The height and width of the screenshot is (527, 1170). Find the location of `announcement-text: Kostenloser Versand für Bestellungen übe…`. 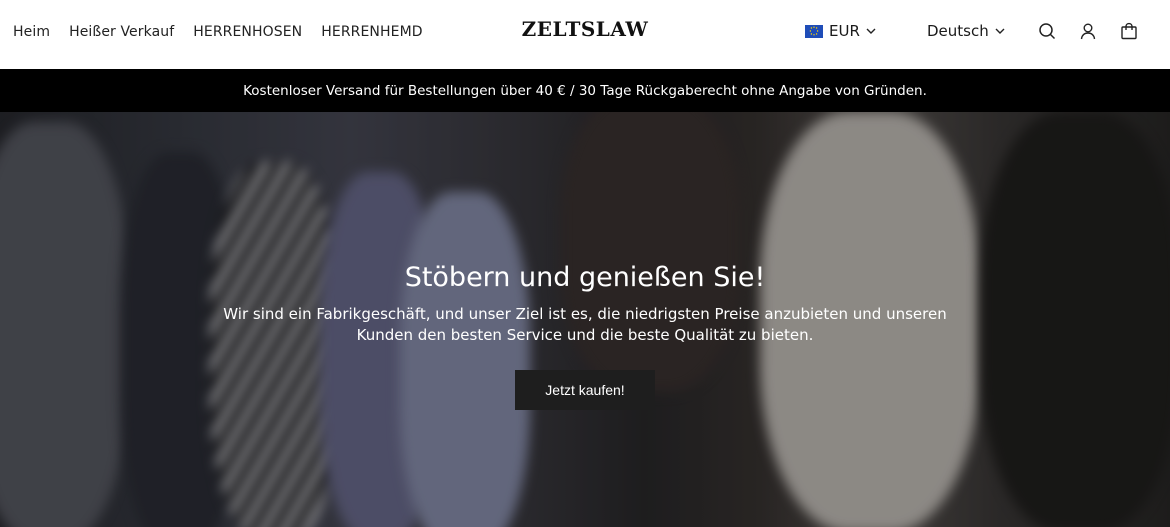

announcement-text: Kostenloser Versand für Bestellungen übe… is located at coordinates (585, 90).